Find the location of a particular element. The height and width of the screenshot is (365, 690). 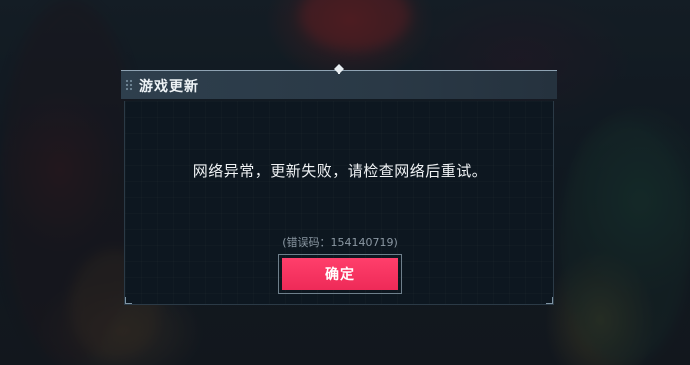

error-message: 网络异常，更新失败，请检查网络后重试。 is located at coordinates (340, 171).